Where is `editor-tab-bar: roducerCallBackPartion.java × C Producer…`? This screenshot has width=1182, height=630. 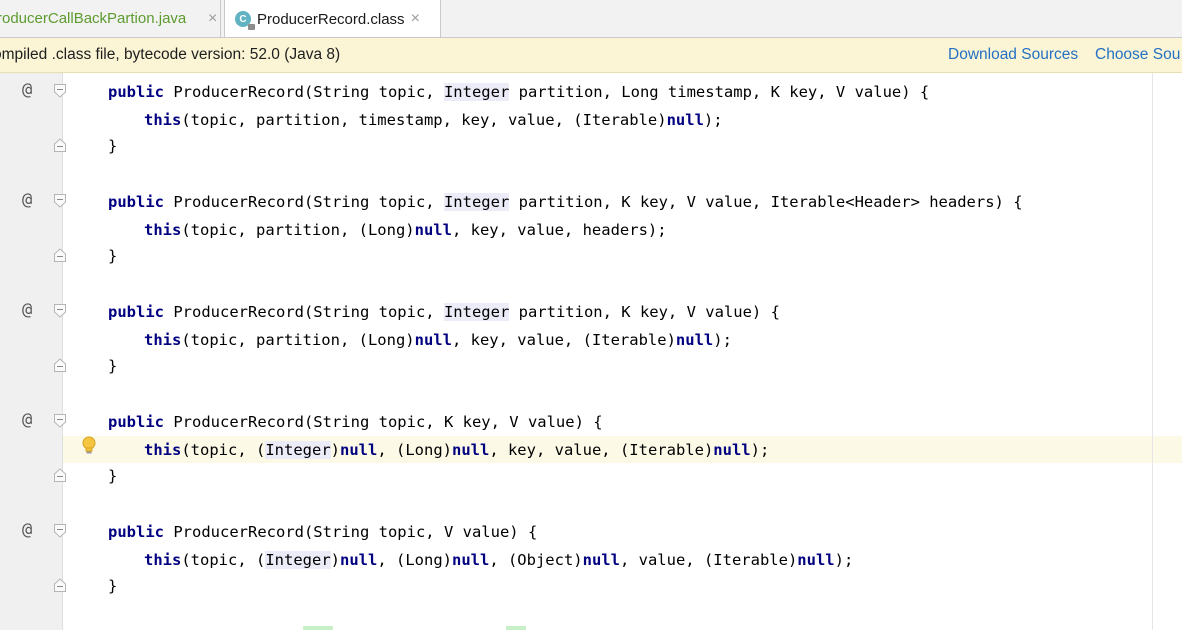
editor-tab-bar: roducerCallBackPartion.java × C Producer… is located at coordinates (591, 19).